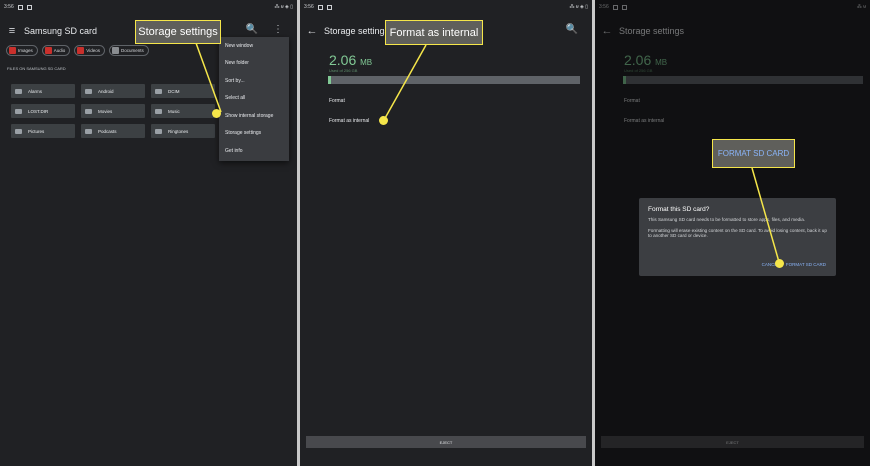  I want to click on page-title: Samsung SD card, so click(61, 31).